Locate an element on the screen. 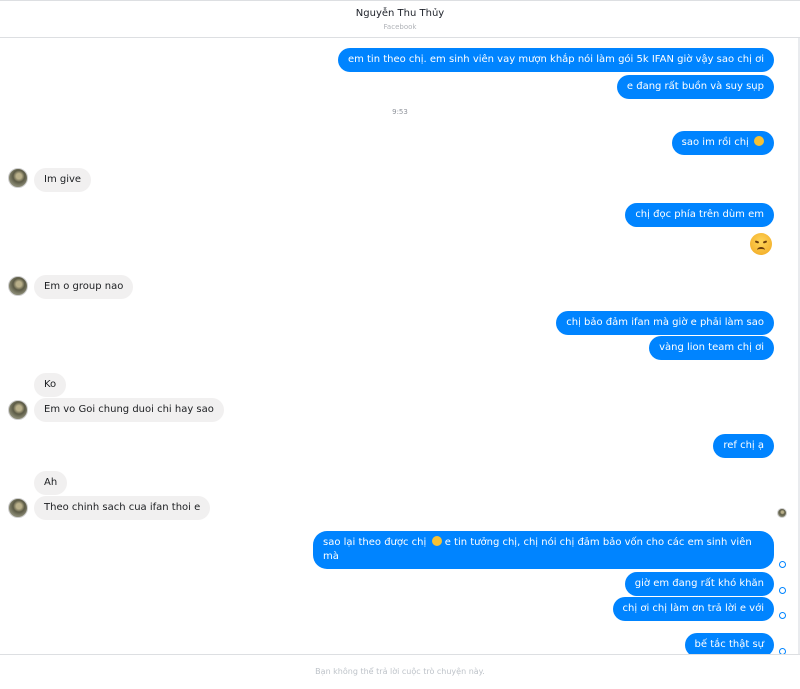  message-bubble-incoming: Ah is located at coordinates (51, 483).